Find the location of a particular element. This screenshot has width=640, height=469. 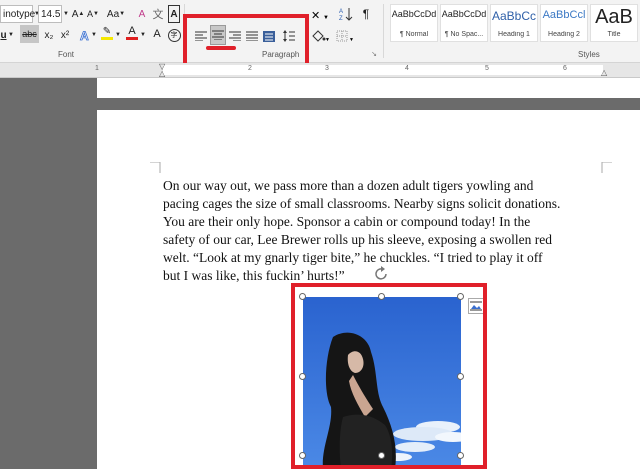

style-name: Title is located at coordinates (614, 34).